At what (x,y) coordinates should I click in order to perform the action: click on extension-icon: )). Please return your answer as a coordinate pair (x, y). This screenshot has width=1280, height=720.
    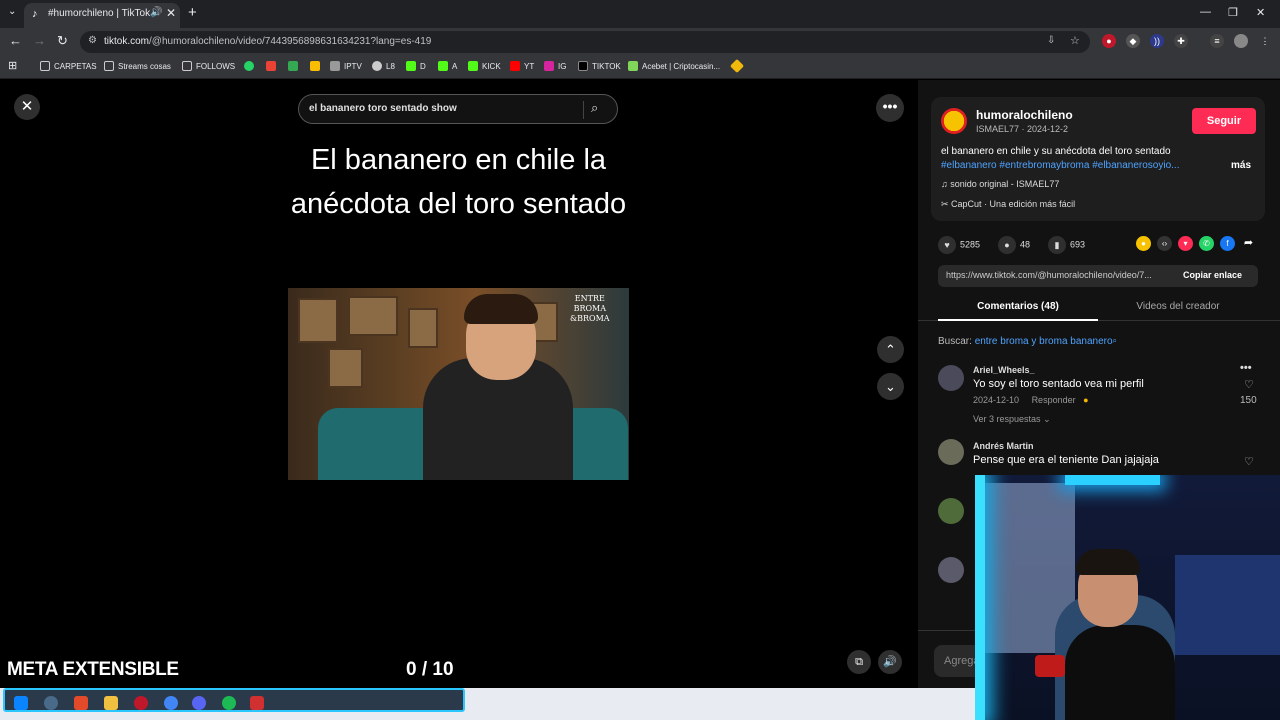
    Looking at the image, I should click on (1157, 41).